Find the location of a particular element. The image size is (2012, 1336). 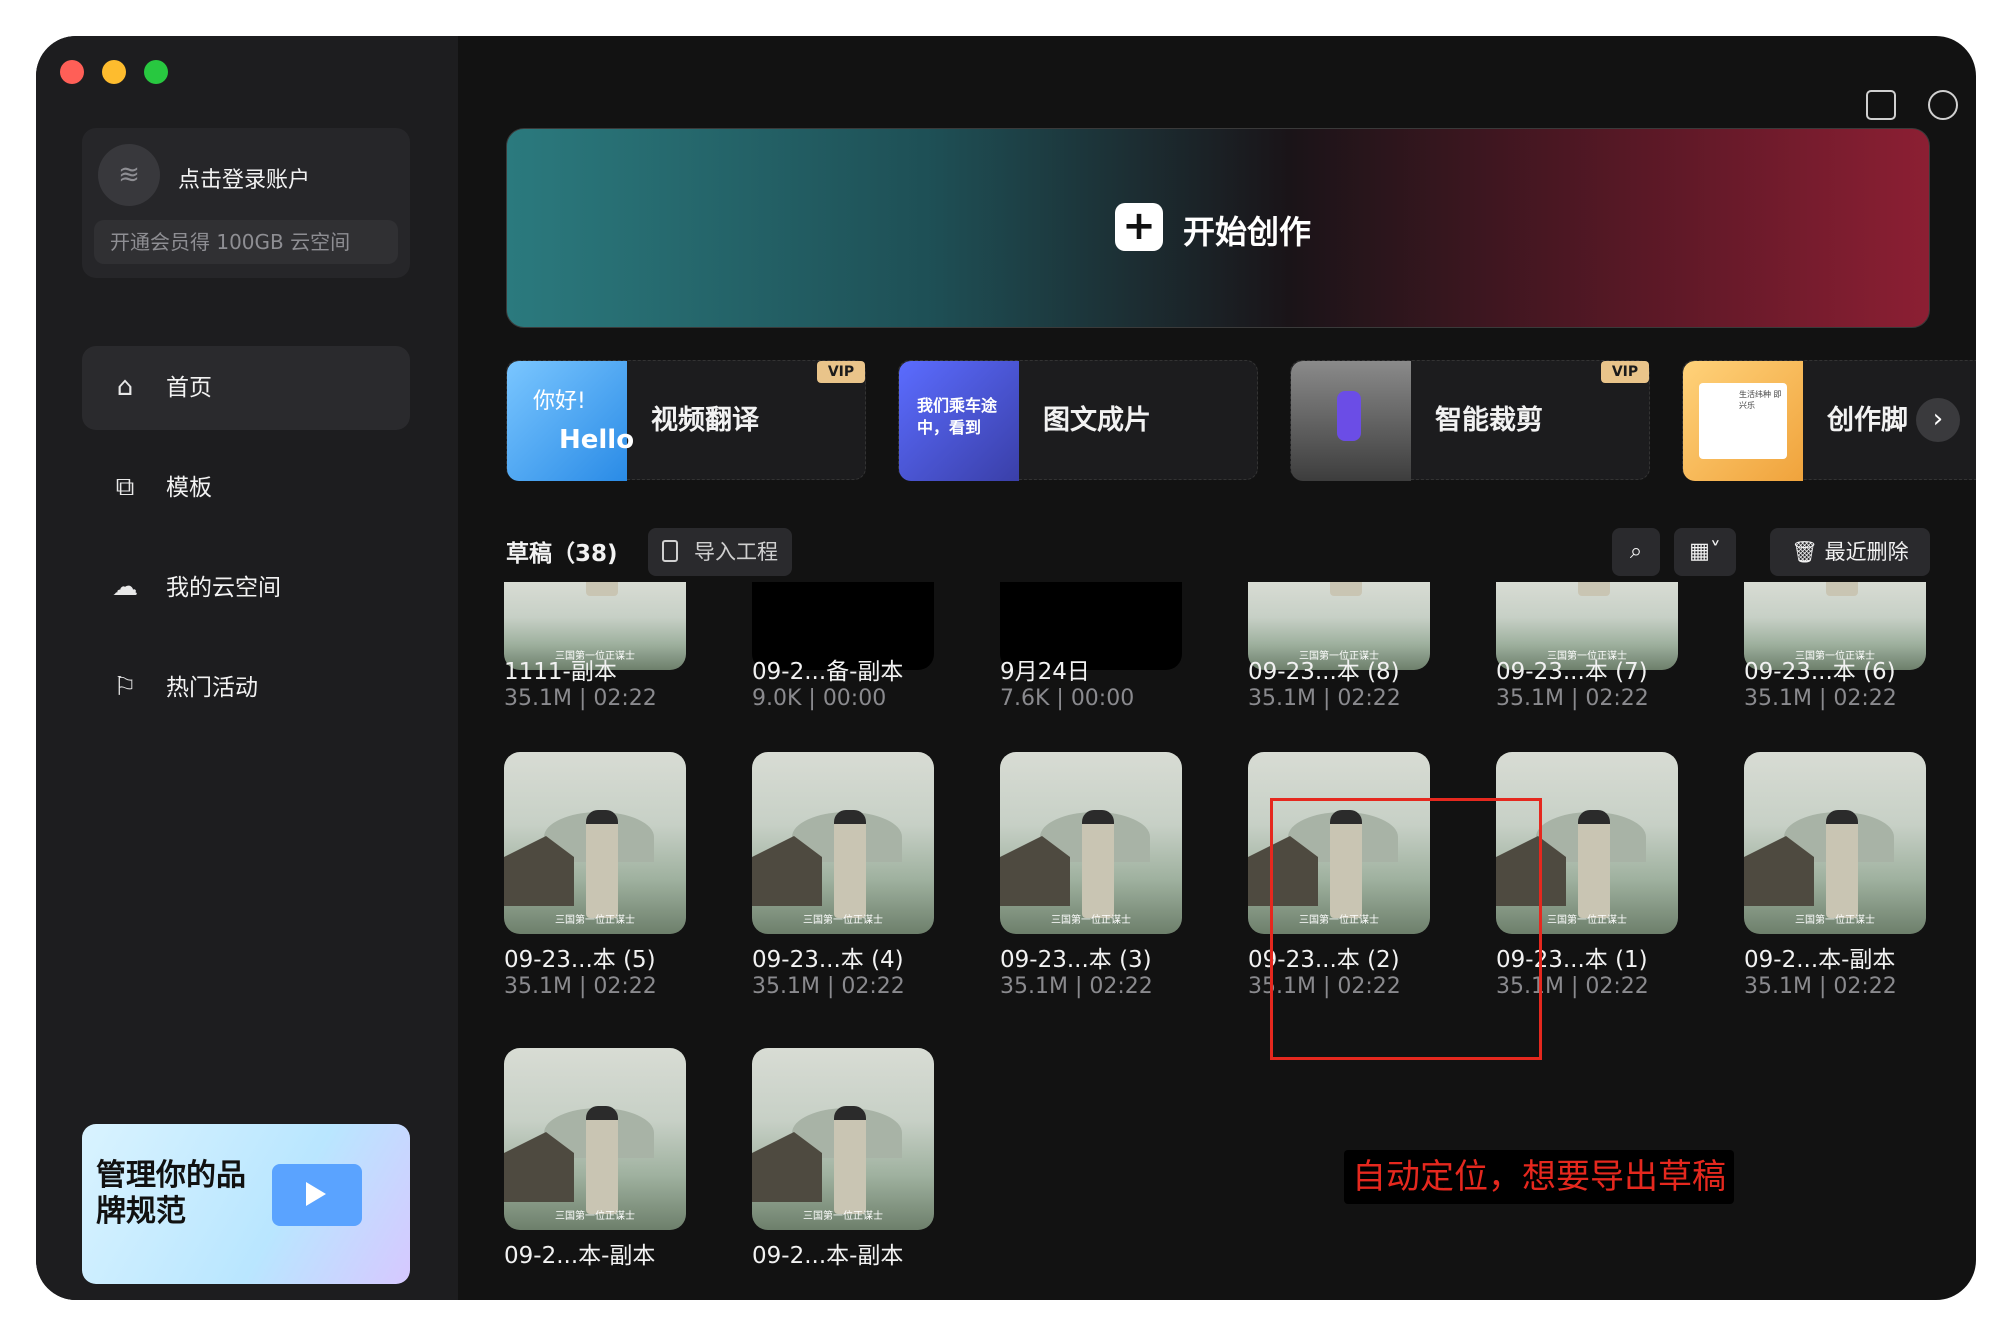

sidebar-item-activity: ⚐ 热门活动 is located at coordinates (246, 688).